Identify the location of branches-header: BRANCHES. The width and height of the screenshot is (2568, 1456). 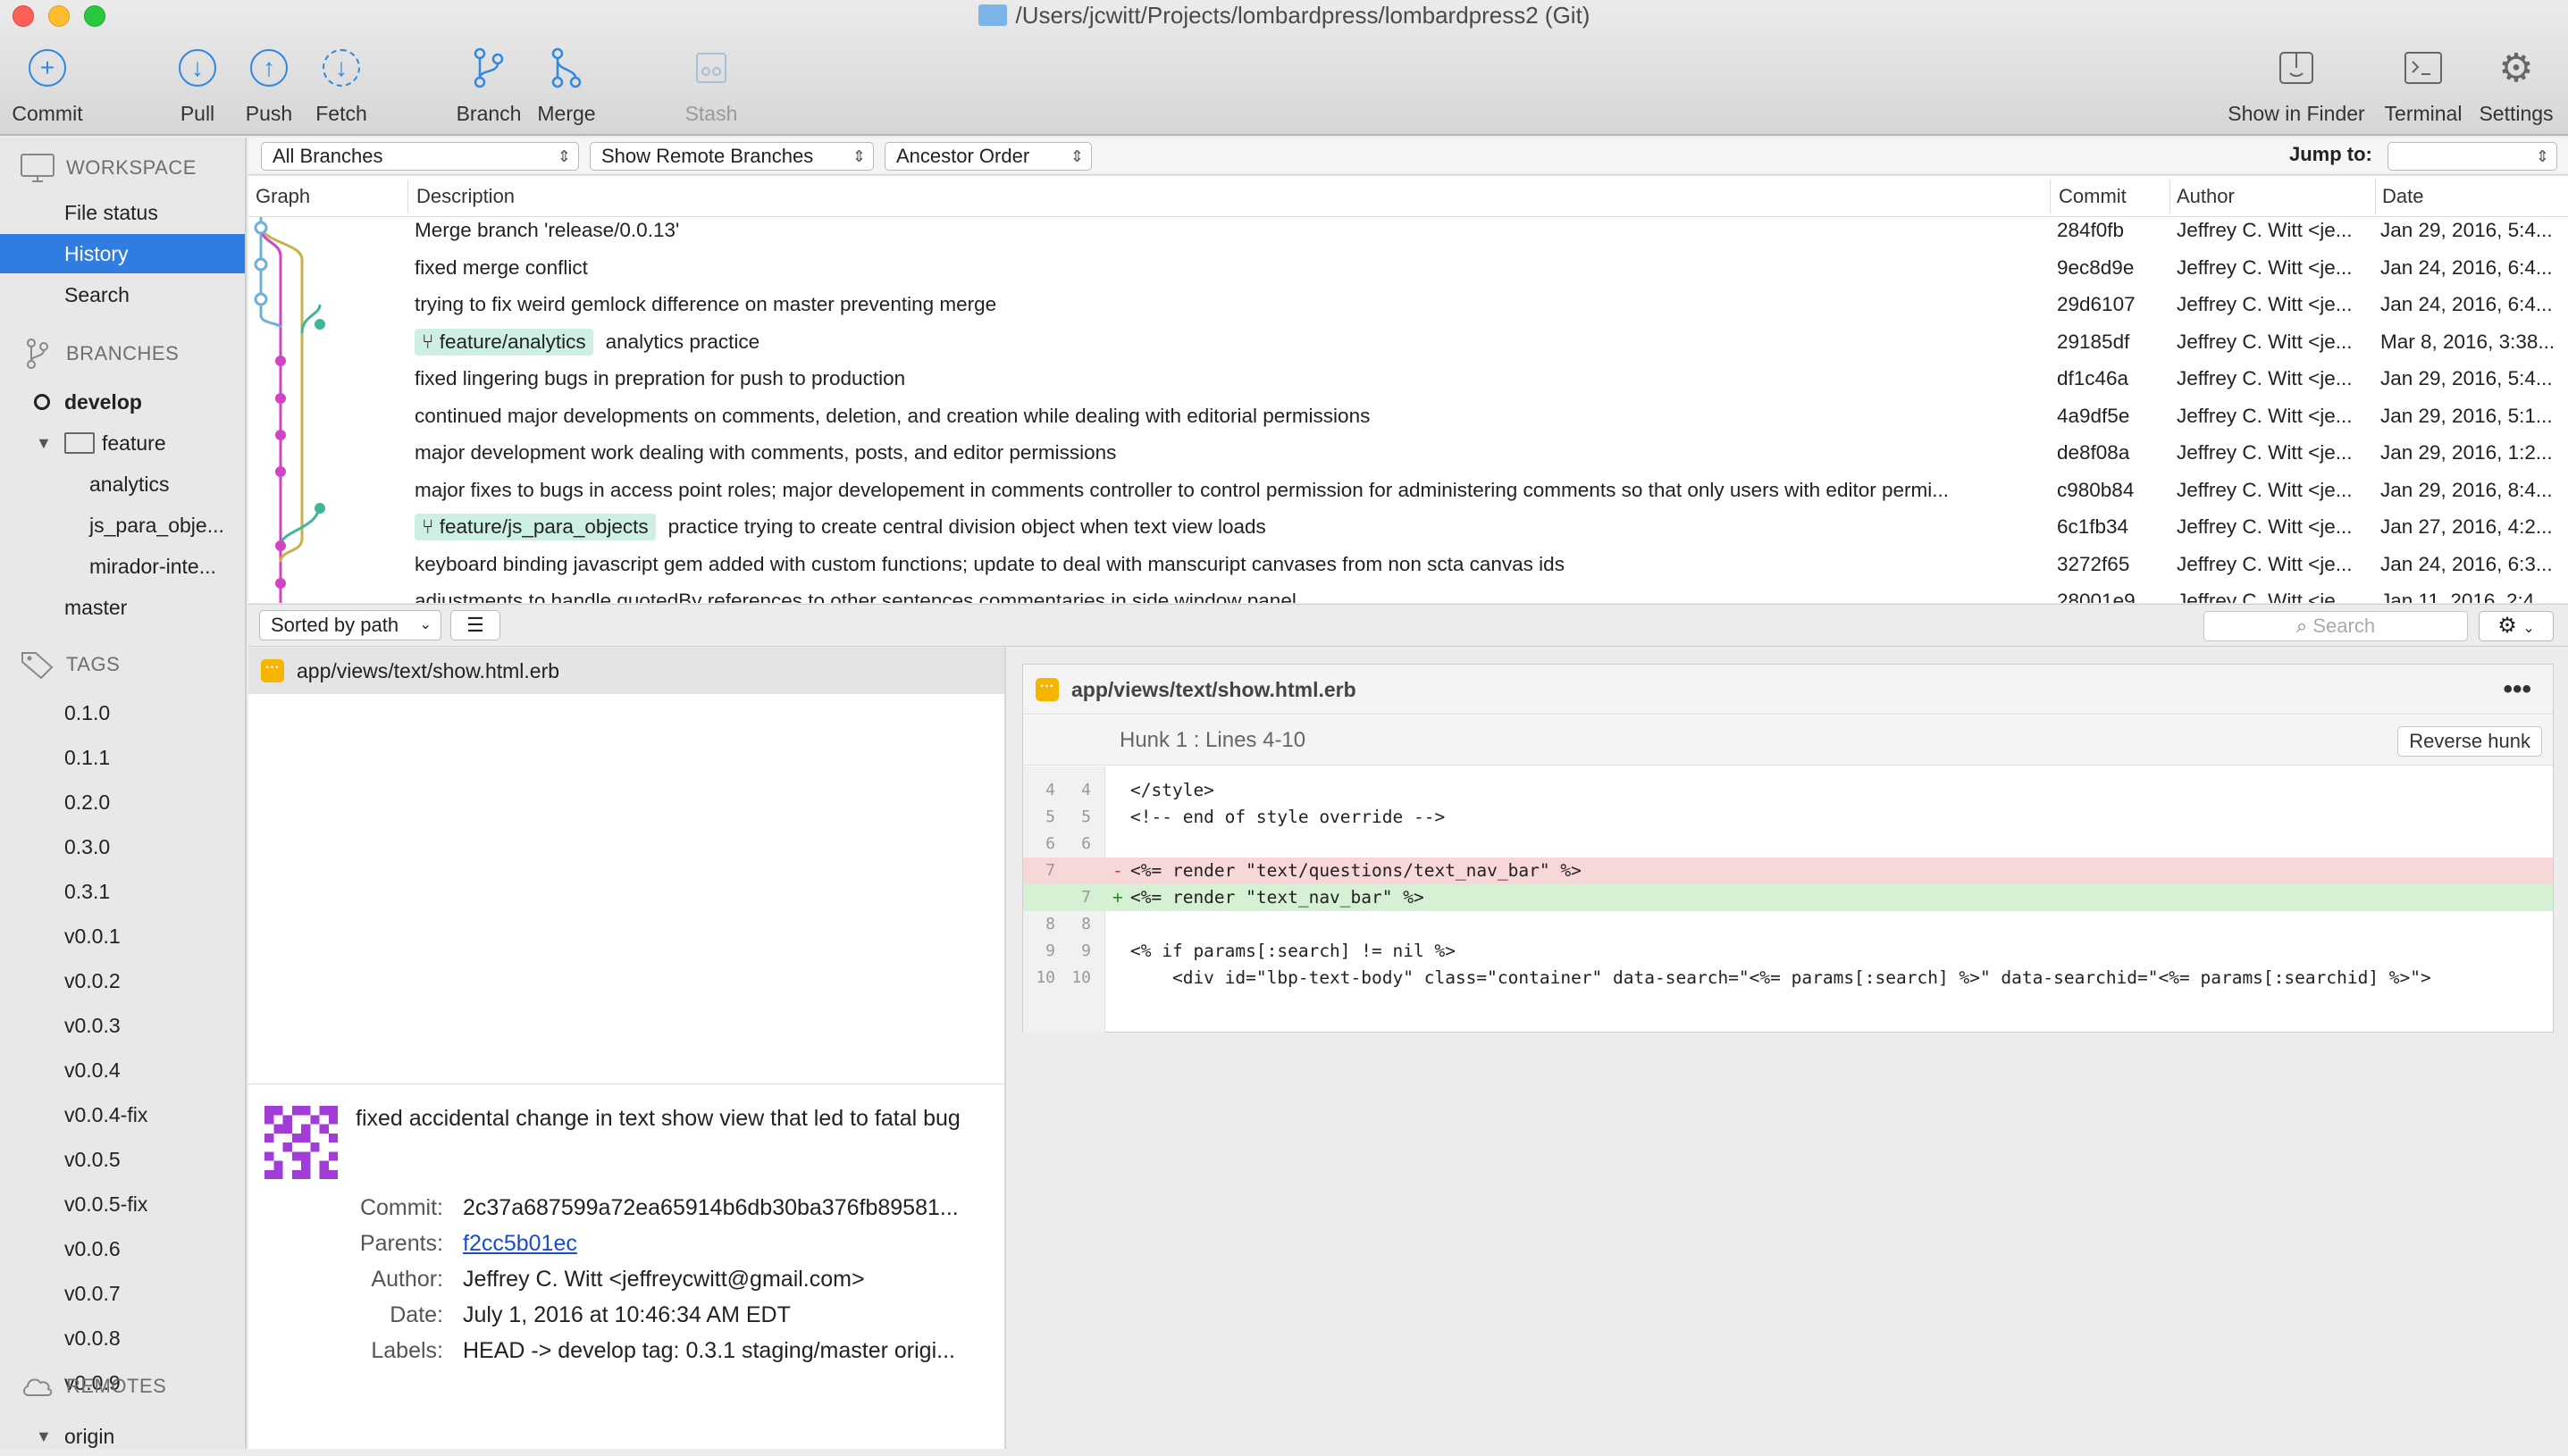
(98, 354).